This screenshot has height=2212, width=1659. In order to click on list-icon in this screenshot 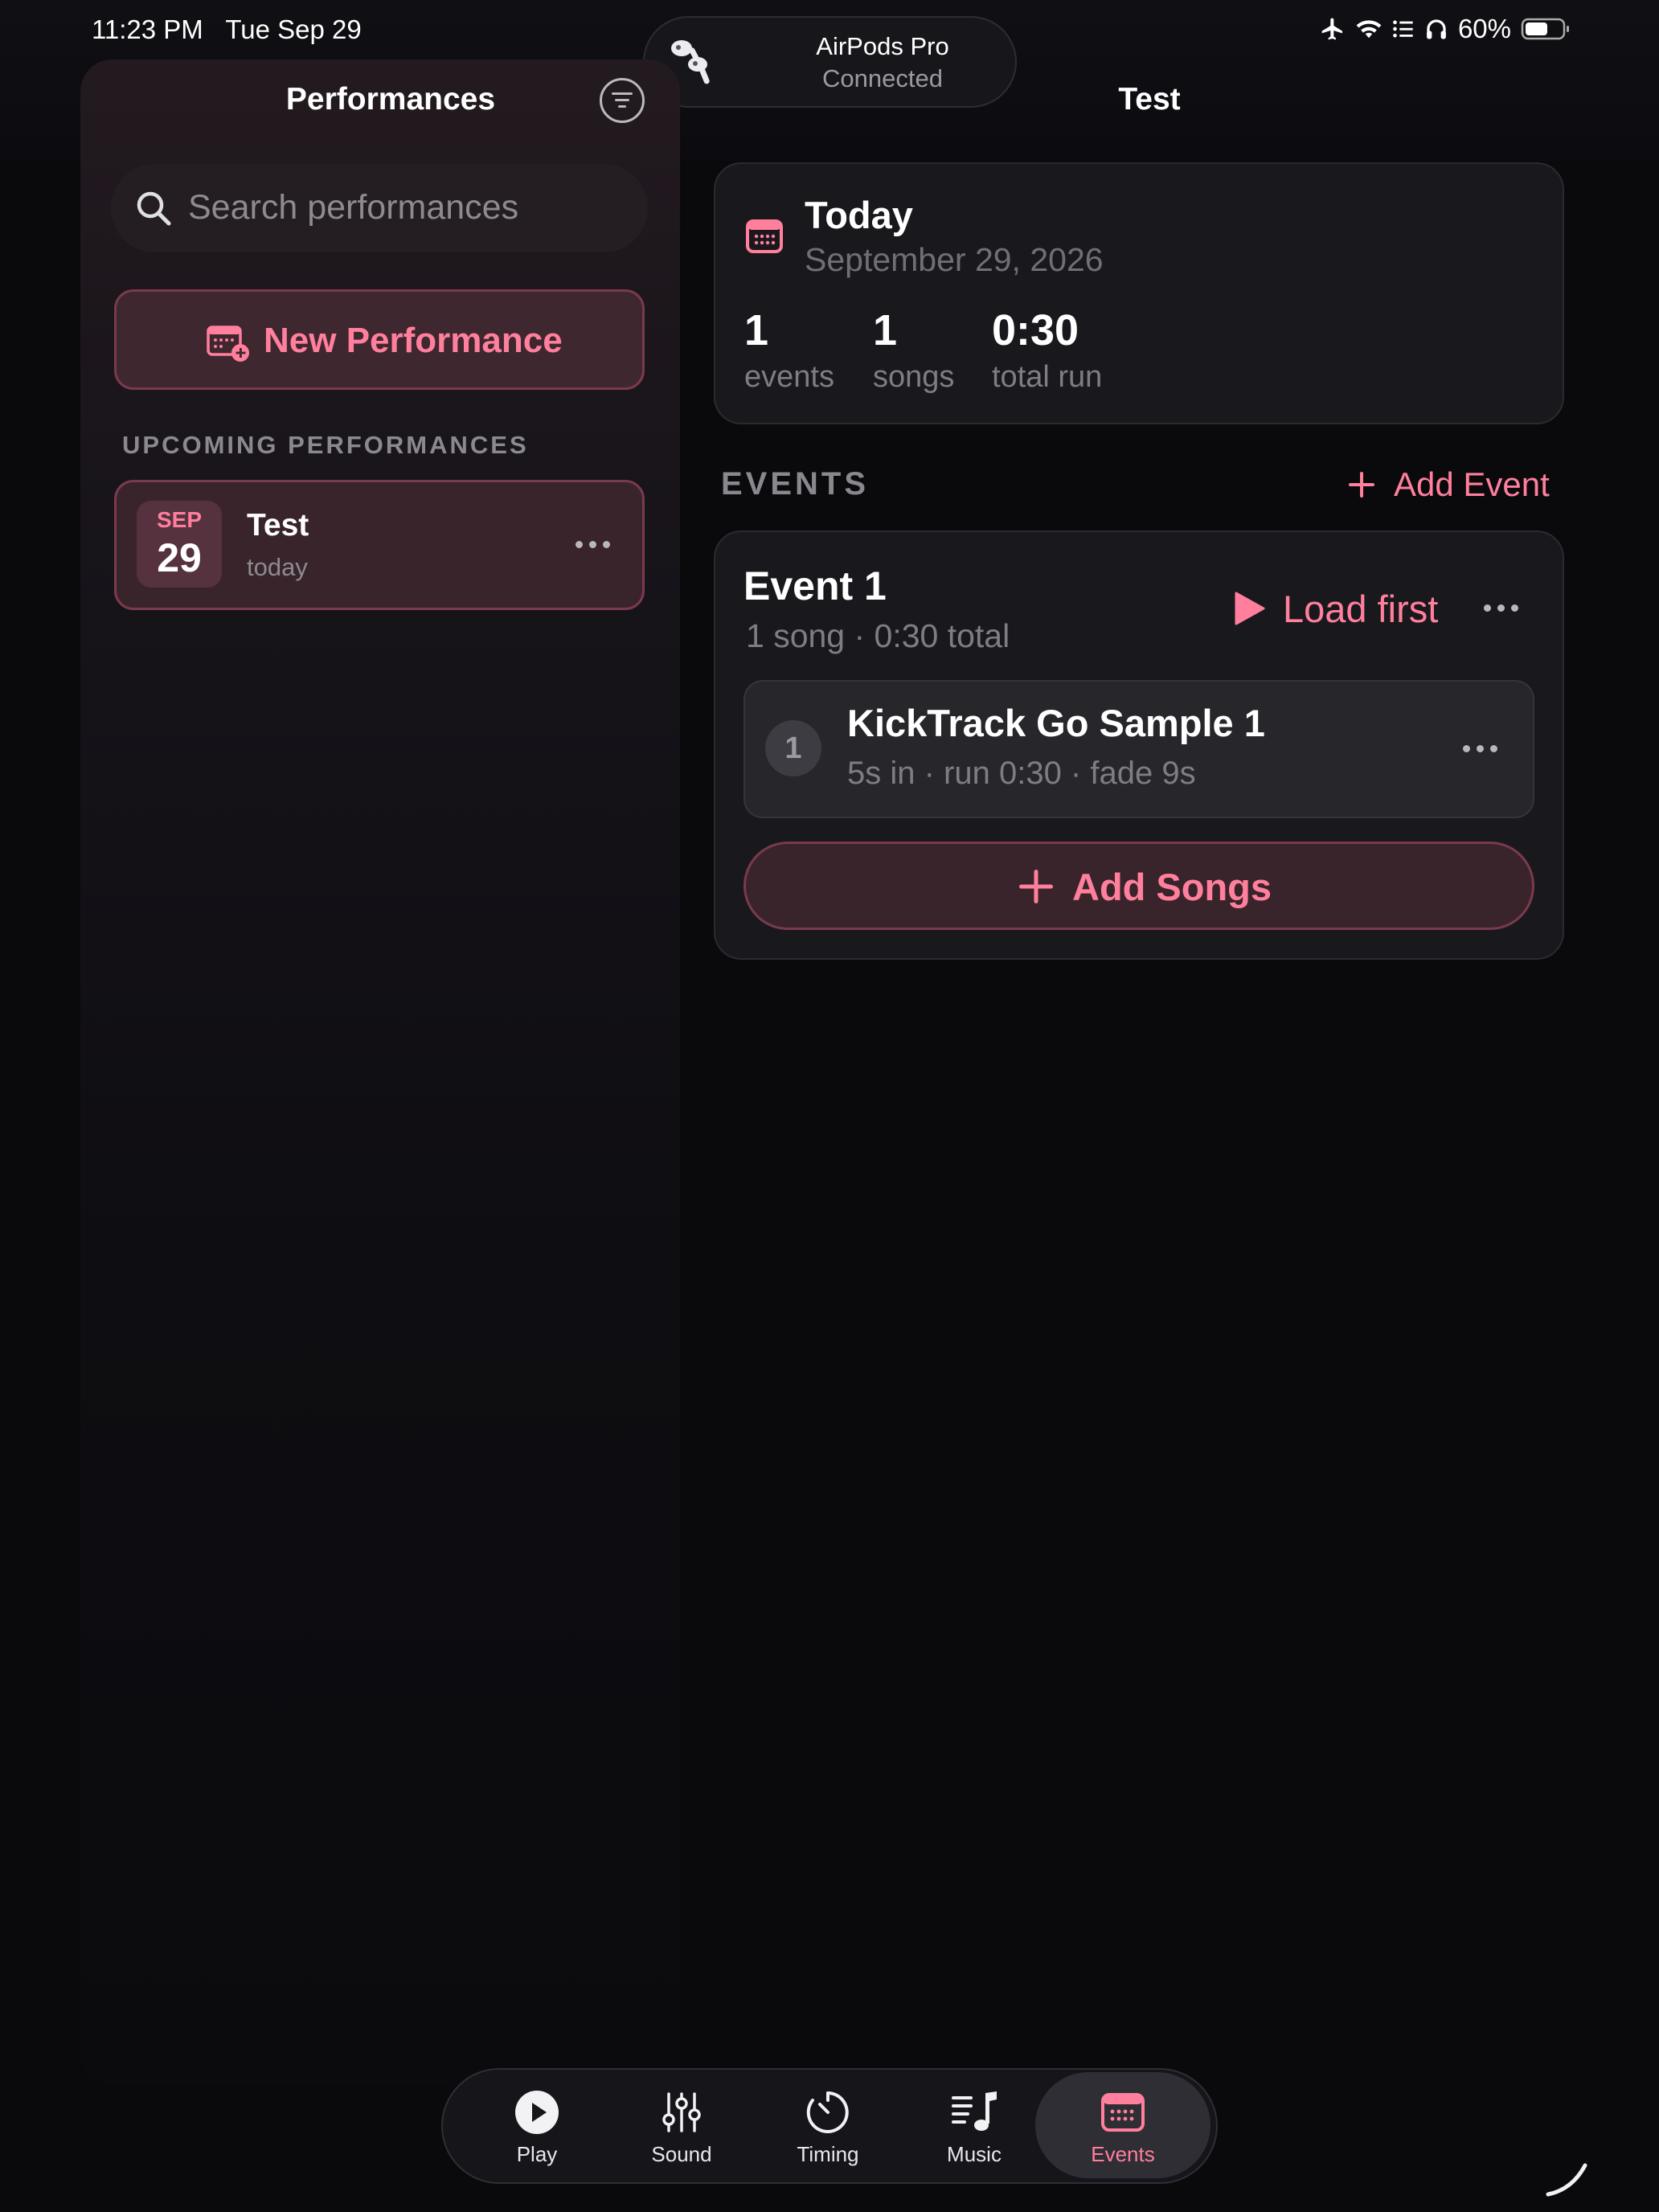, I will do `click(1403, 29)`.